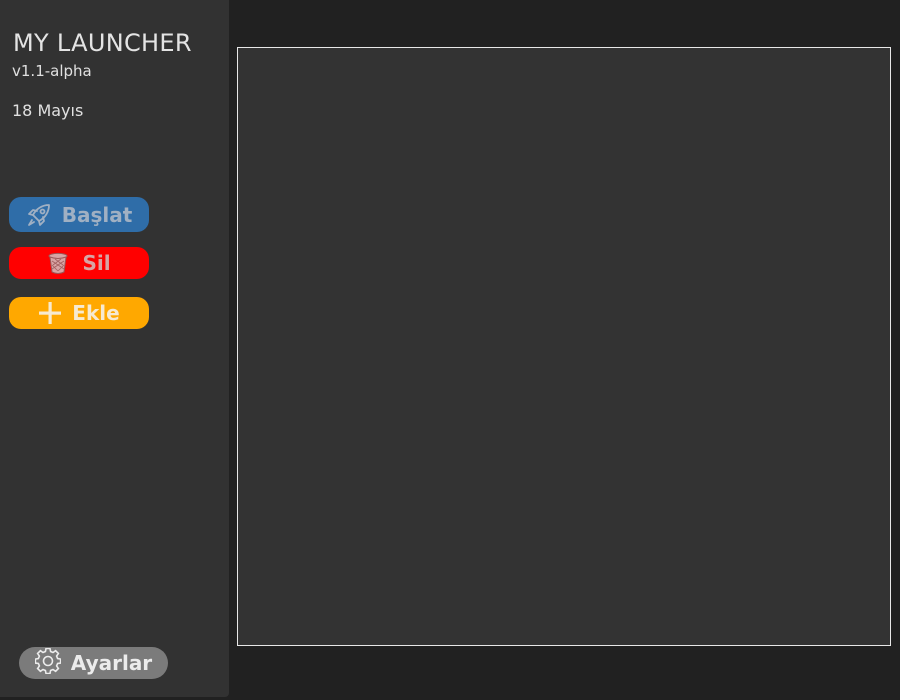 Image resolution: width=900 pixels, height=700 pixels. What do you see at coordinates (97, 214) in the screenshot?
I see `start-button-label: Başlat` at bounding box center [97, 214].